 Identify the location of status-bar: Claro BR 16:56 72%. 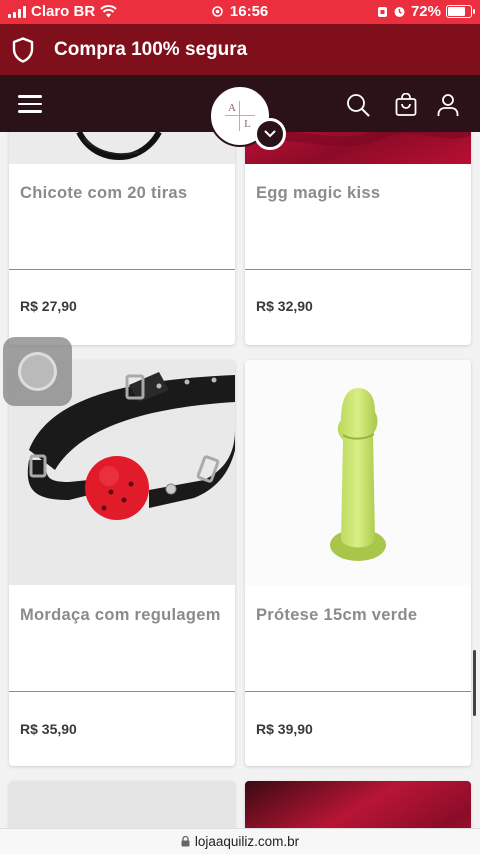
(240, 12).